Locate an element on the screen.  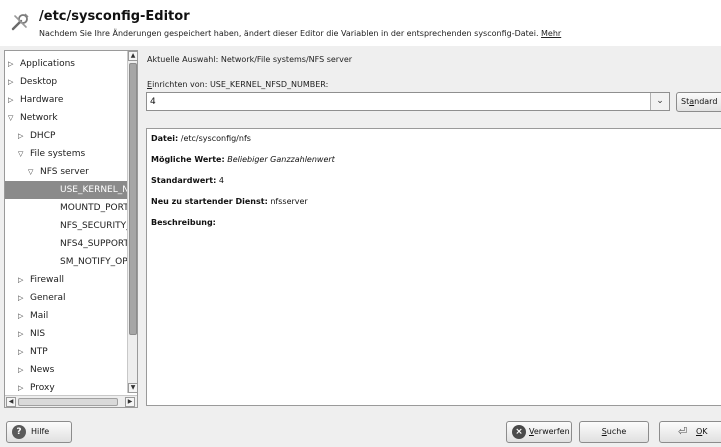
description-label: Beschreibung: is located at coordinates (183, 222).